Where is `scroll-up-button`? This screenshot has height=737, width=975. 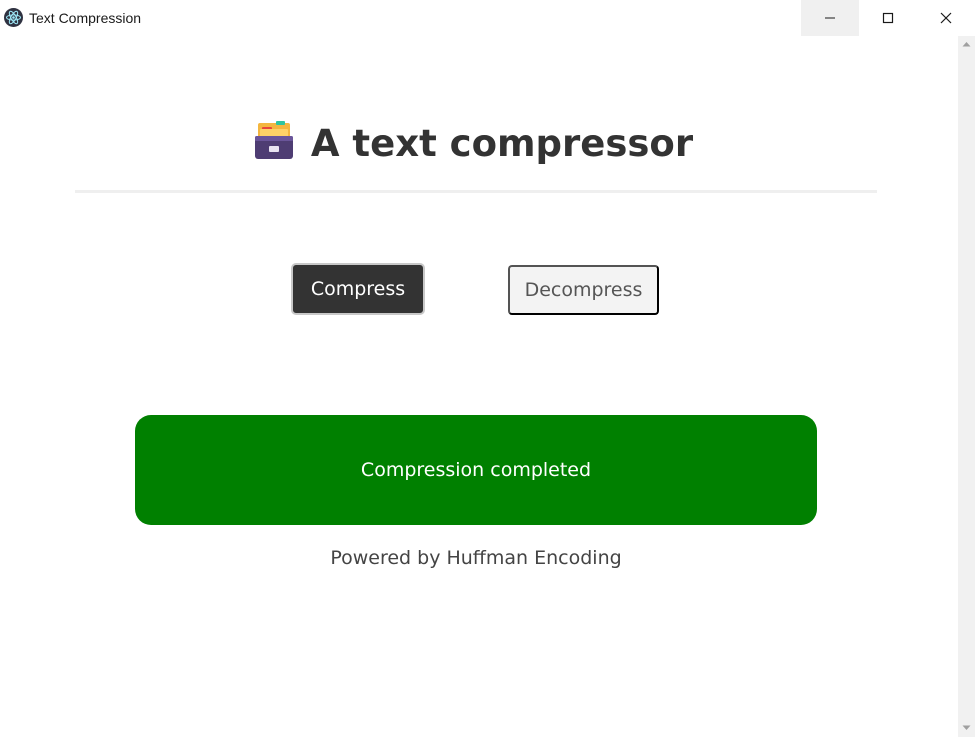
scroll-up-button is located at coordinates (966, 44).